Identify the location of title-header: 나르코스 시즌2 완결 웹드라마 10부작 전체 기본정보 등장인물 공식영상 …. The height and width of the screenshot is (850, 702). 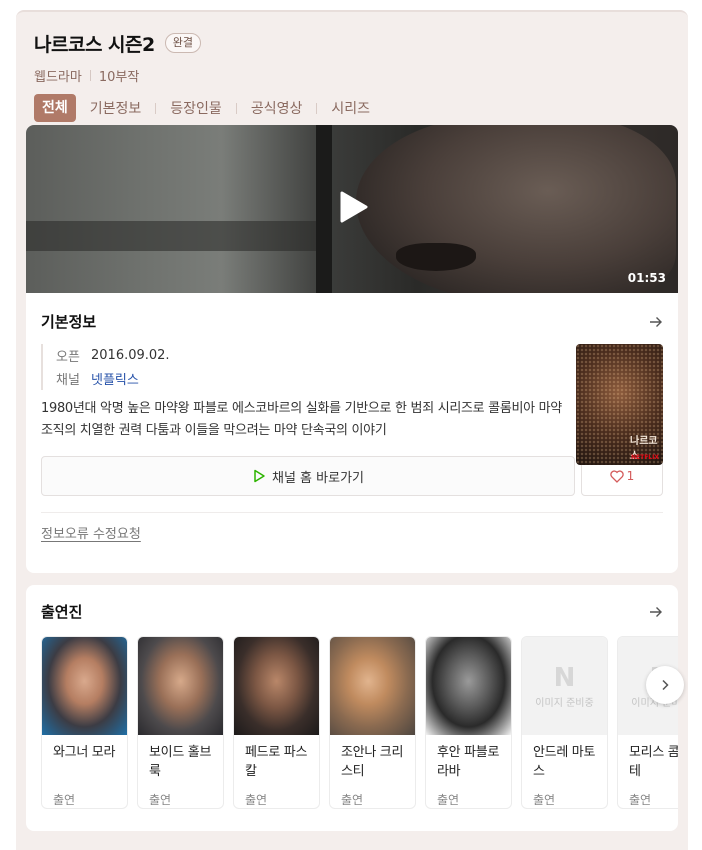
(352, 67).